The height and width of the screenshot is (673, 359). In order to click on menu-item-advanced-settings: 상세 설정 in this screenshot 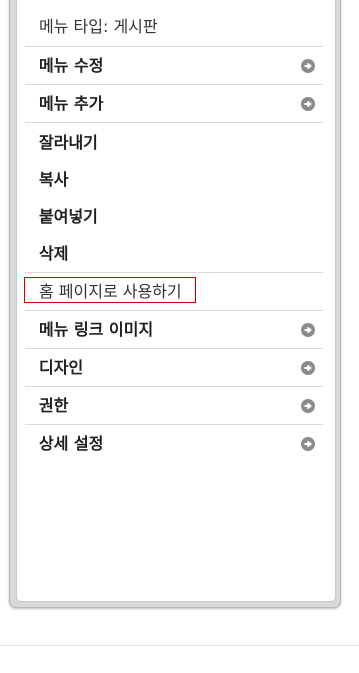, I will do `click(166, 443)`.